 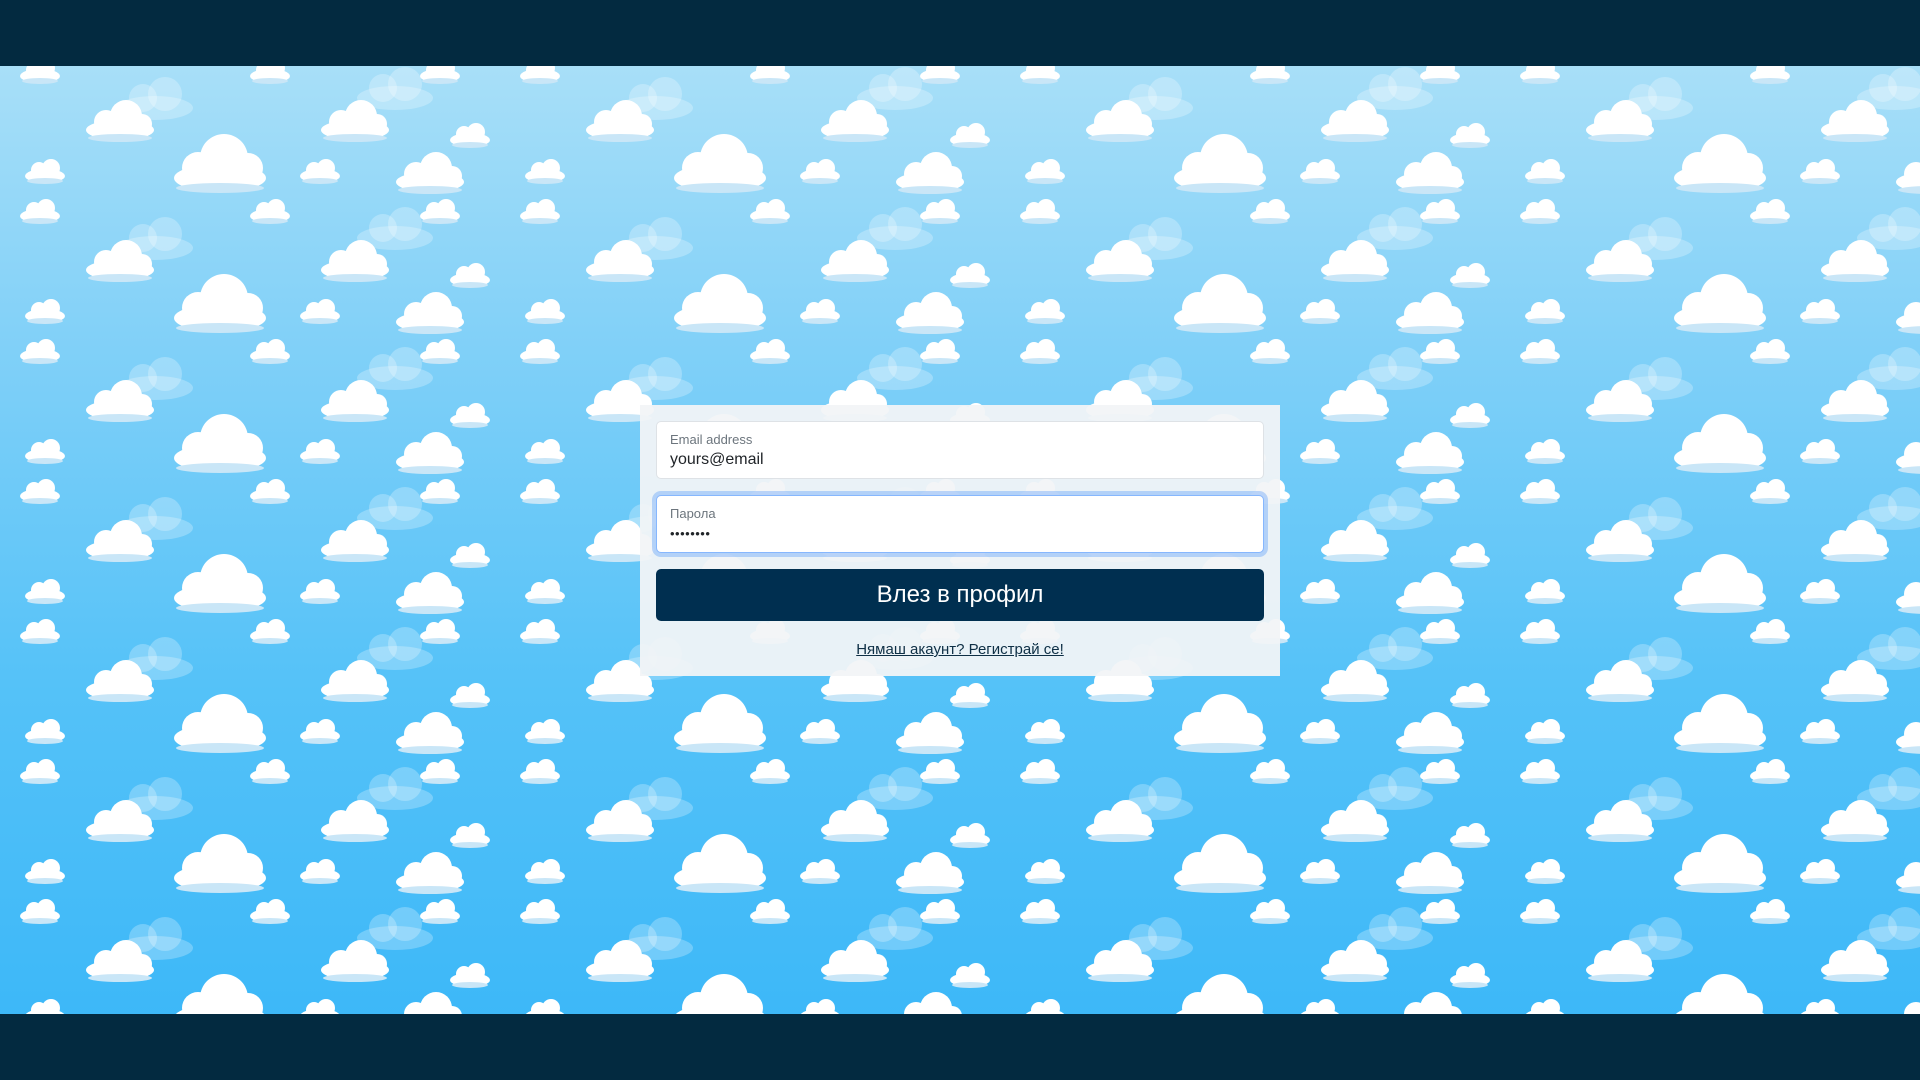 I want to click on email-field: Email address, so click(x=960, y=450).